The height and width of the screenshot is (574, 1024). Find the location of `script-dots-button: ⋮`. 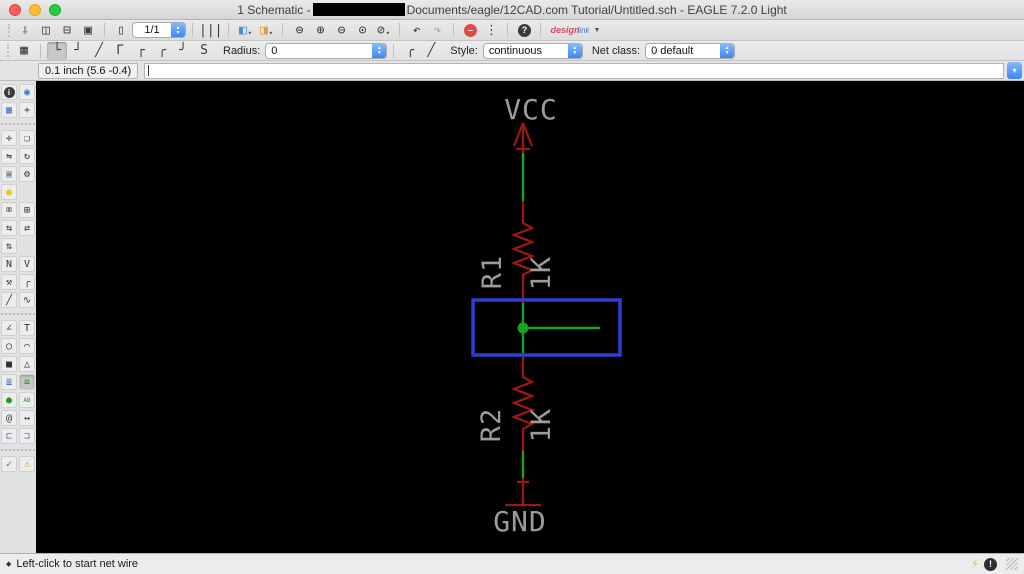

script-dots-button: ⋮ is located at coordinates (491, 30).